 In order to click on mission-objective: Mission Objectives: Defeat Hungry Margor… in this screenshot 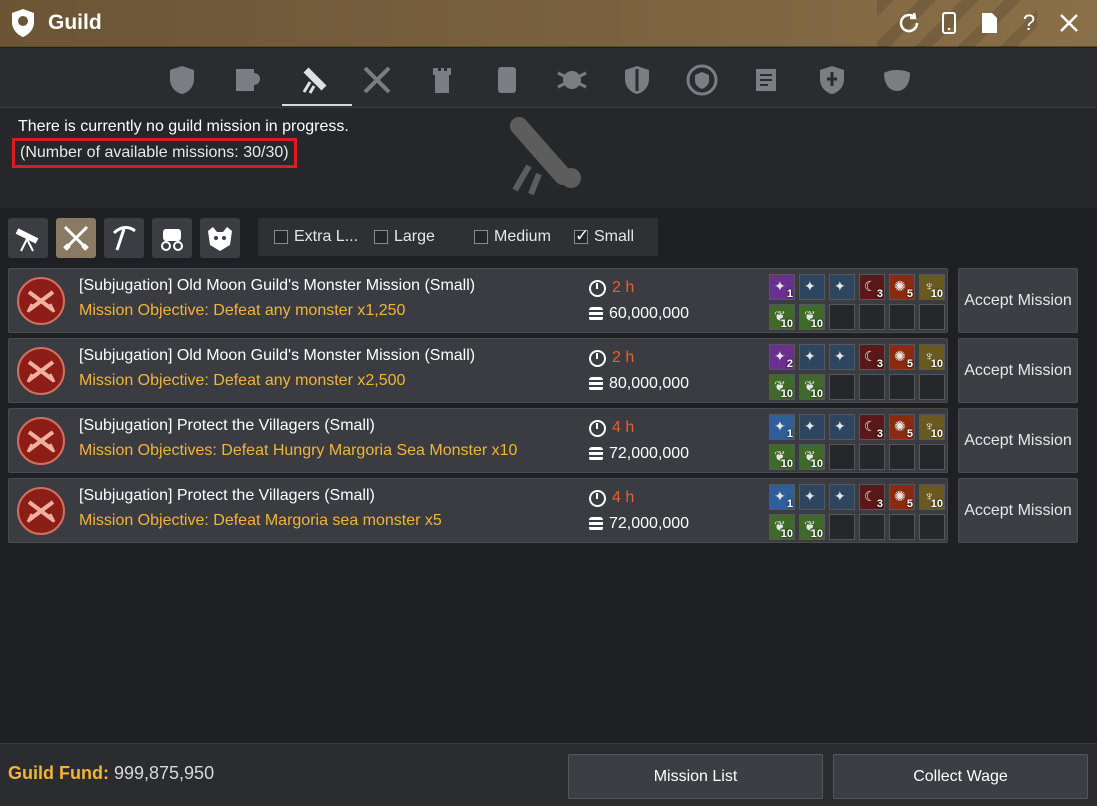, I will do `click(298, 450)`.